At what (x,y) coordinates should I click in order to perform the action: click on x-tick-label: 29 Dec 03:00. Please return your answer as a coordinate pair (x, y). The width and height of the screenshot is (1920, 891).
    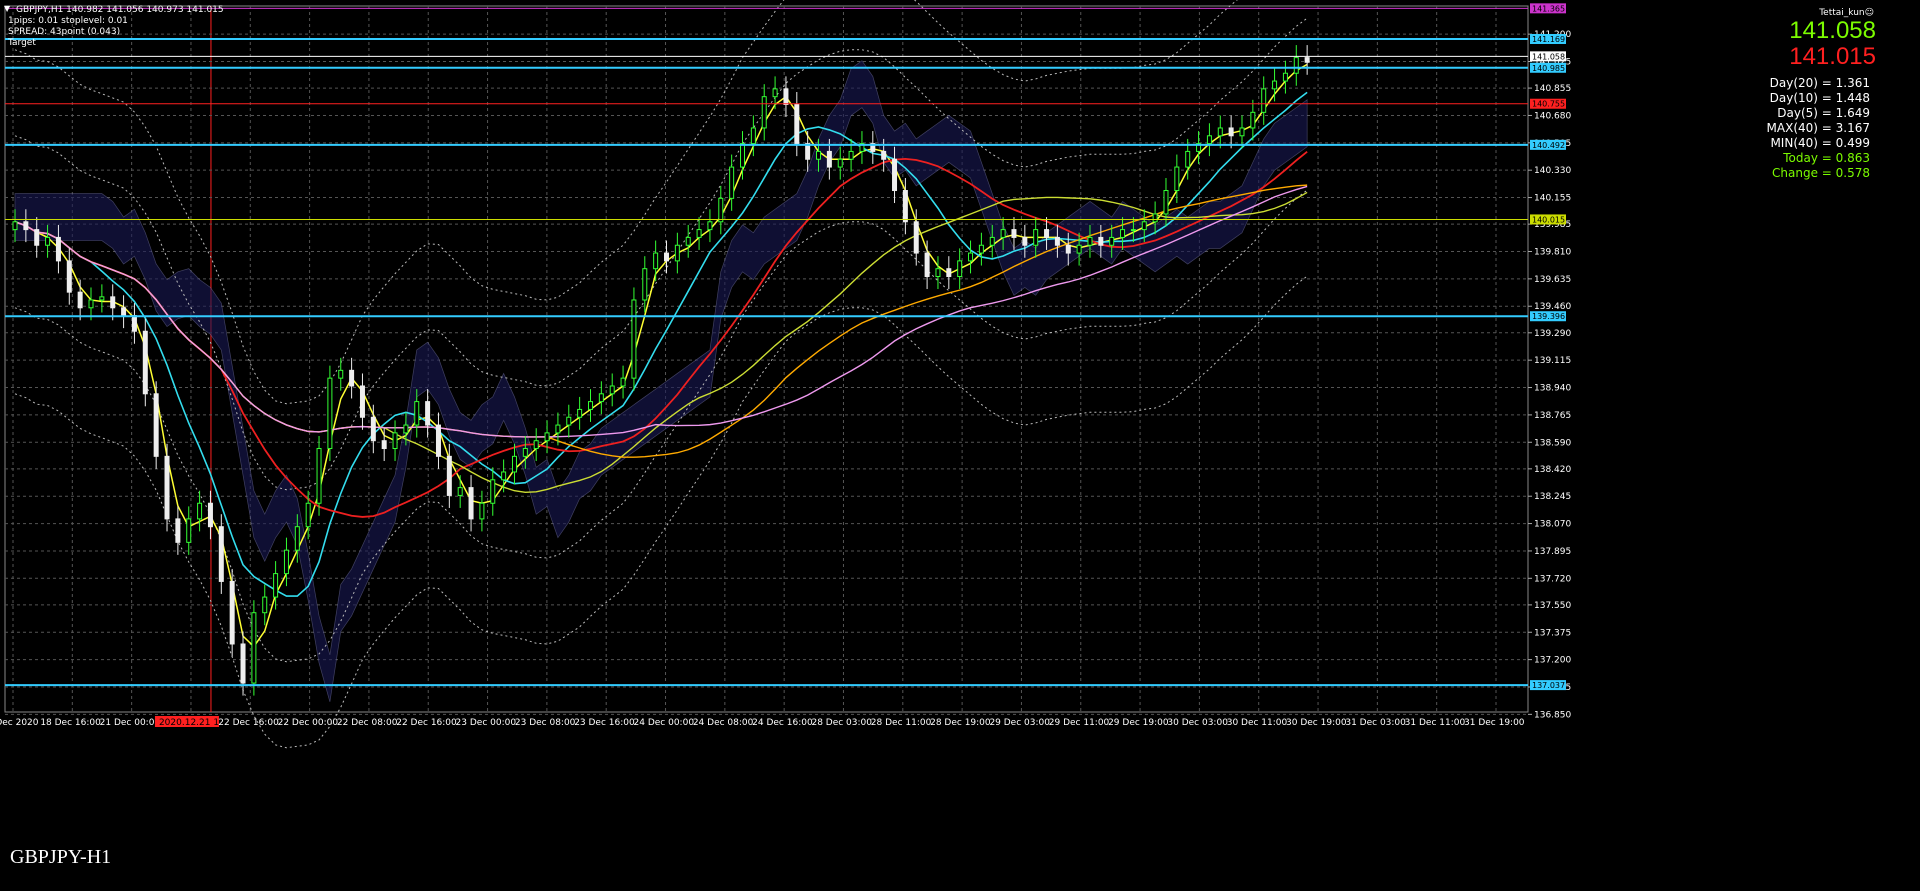
    Looking at the image, I should click on (1019, 723).